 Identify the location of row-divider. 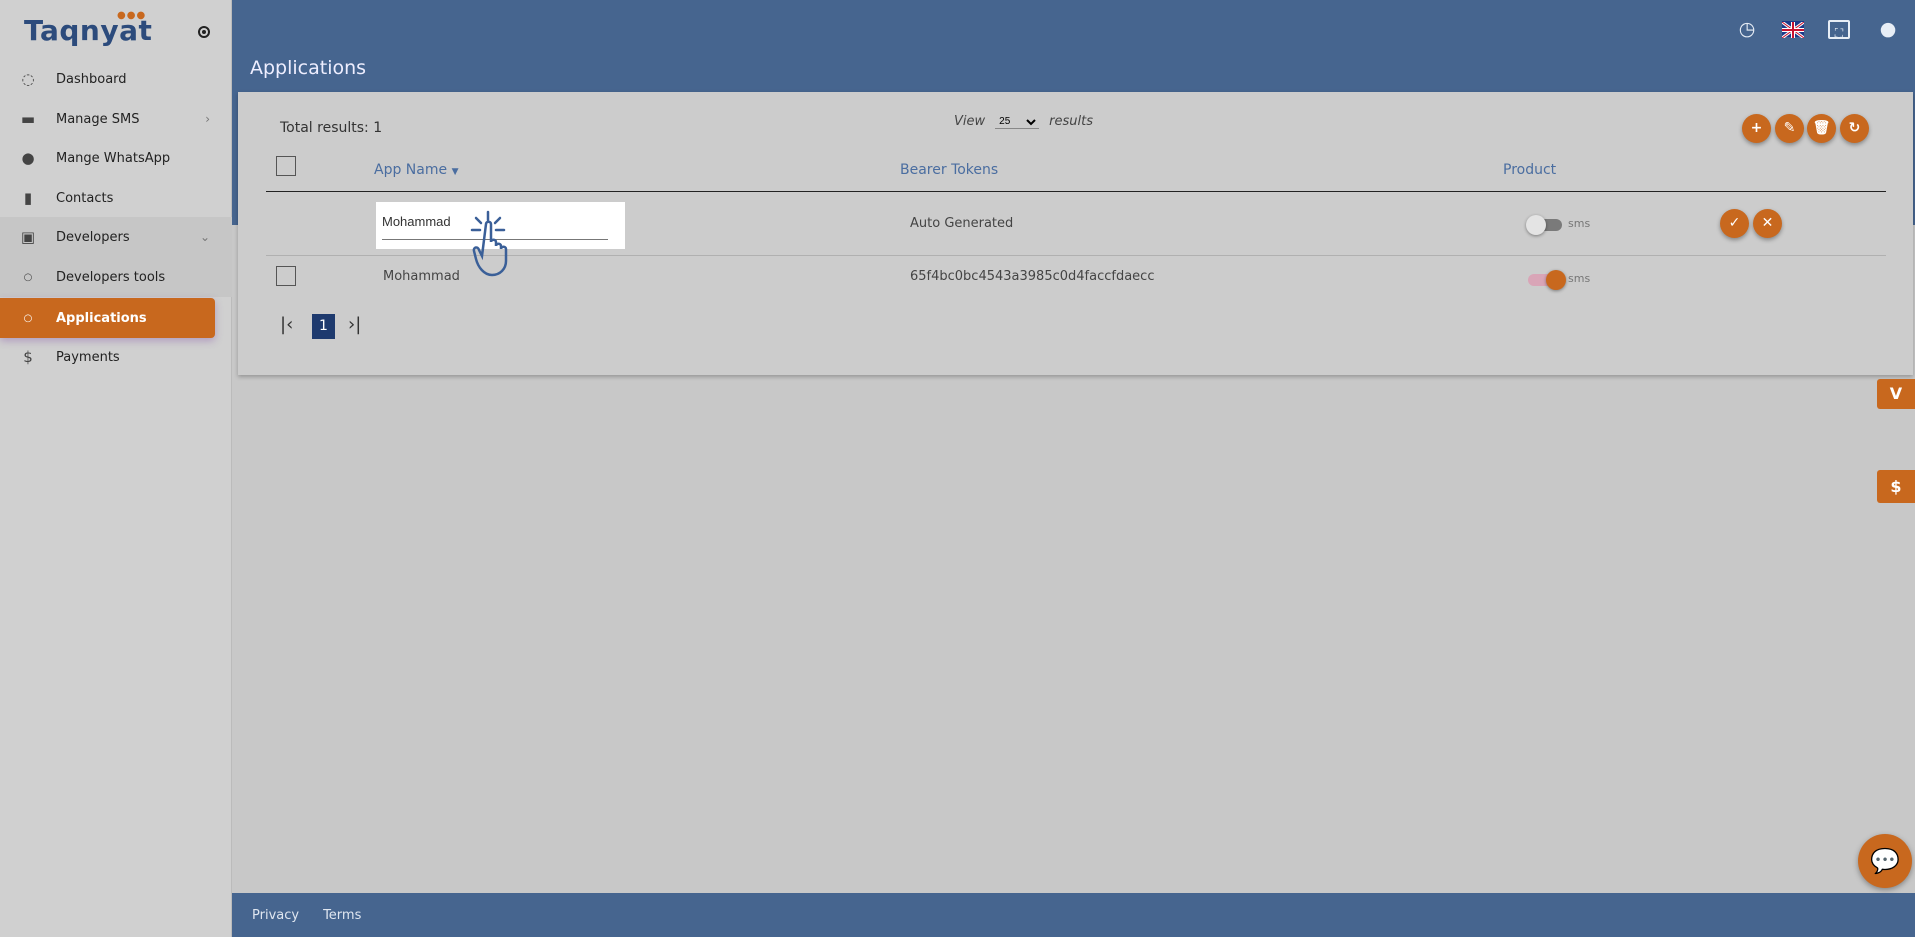
(1076, 255).